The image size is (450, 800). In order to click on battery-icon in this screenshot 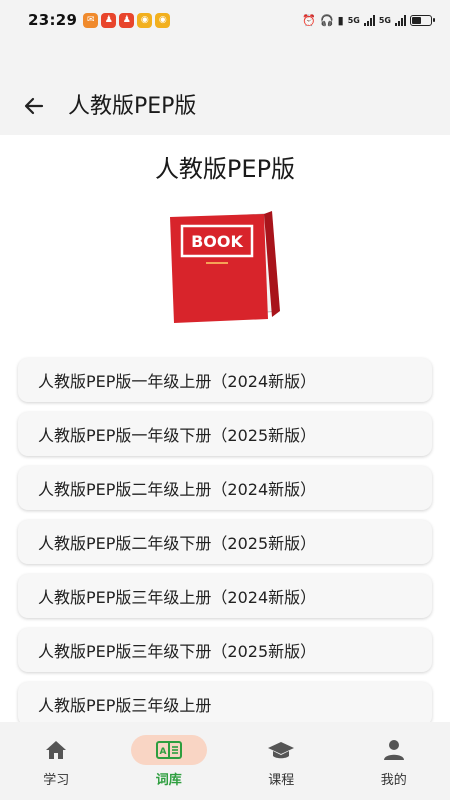, I will do `click(422, 20)`.